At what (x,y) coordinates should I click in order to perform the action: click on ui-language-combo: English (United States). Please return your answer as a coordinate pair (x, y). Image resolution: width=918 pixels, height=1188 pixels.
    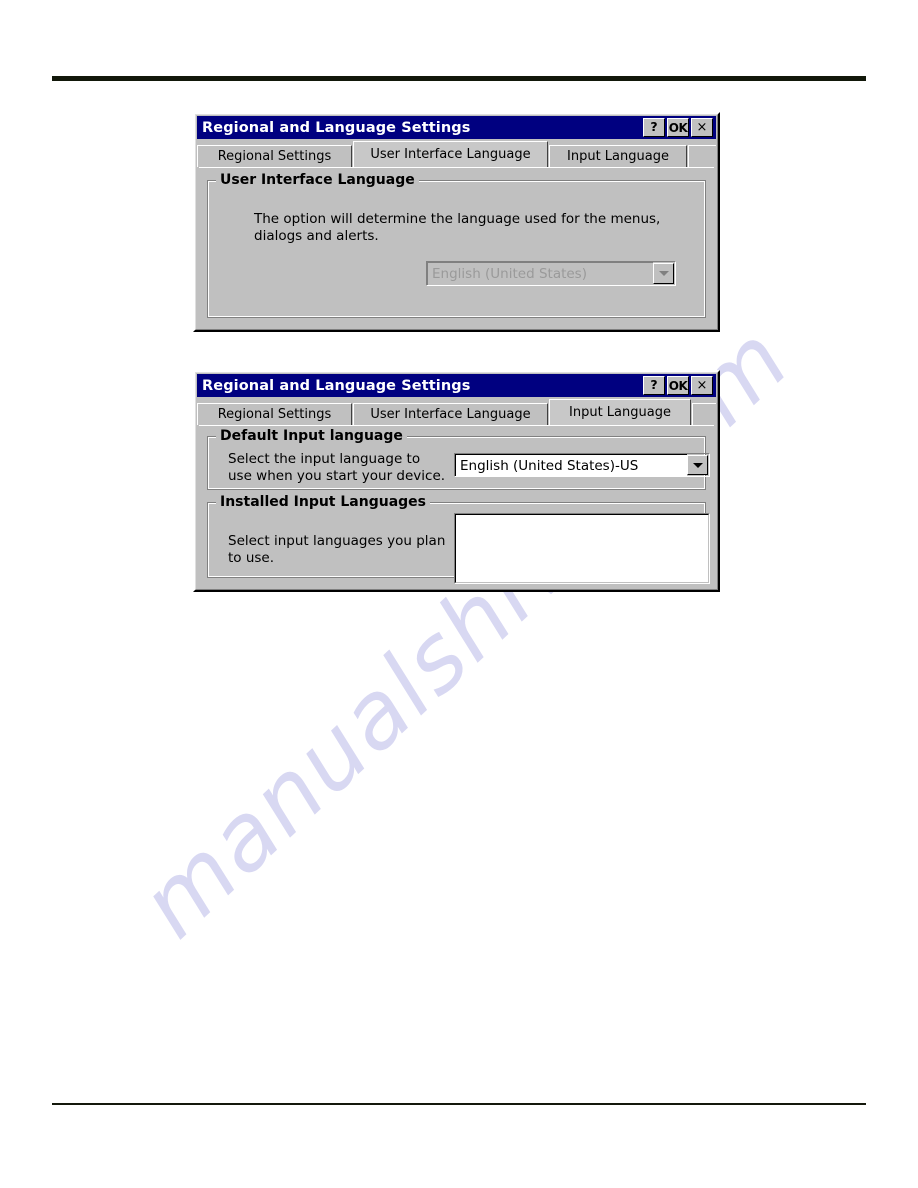
    Looking at the image, I should click on (551, 273).